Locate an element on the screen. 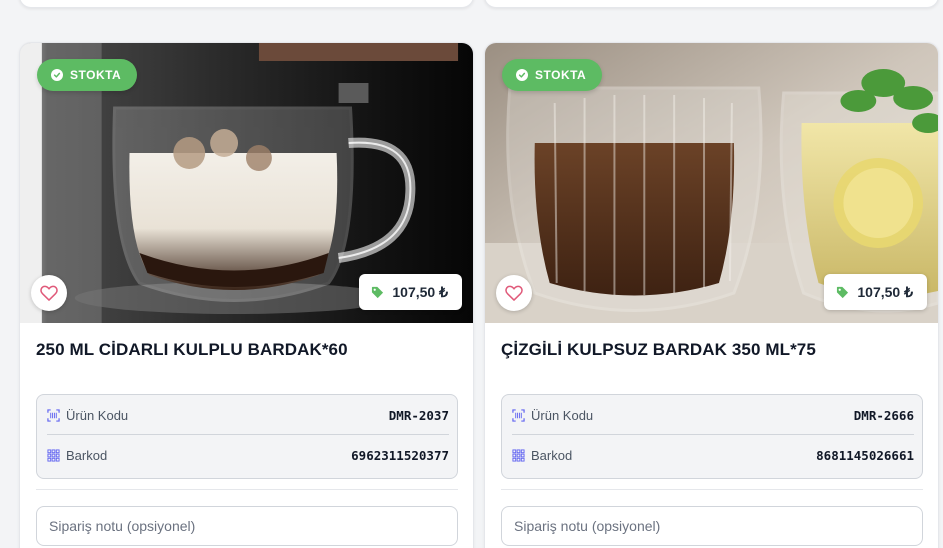  product-title: ÇİZGİLİ KULPSUZ BARDAK 350 ML*75 is located at coordinates (658, 349).